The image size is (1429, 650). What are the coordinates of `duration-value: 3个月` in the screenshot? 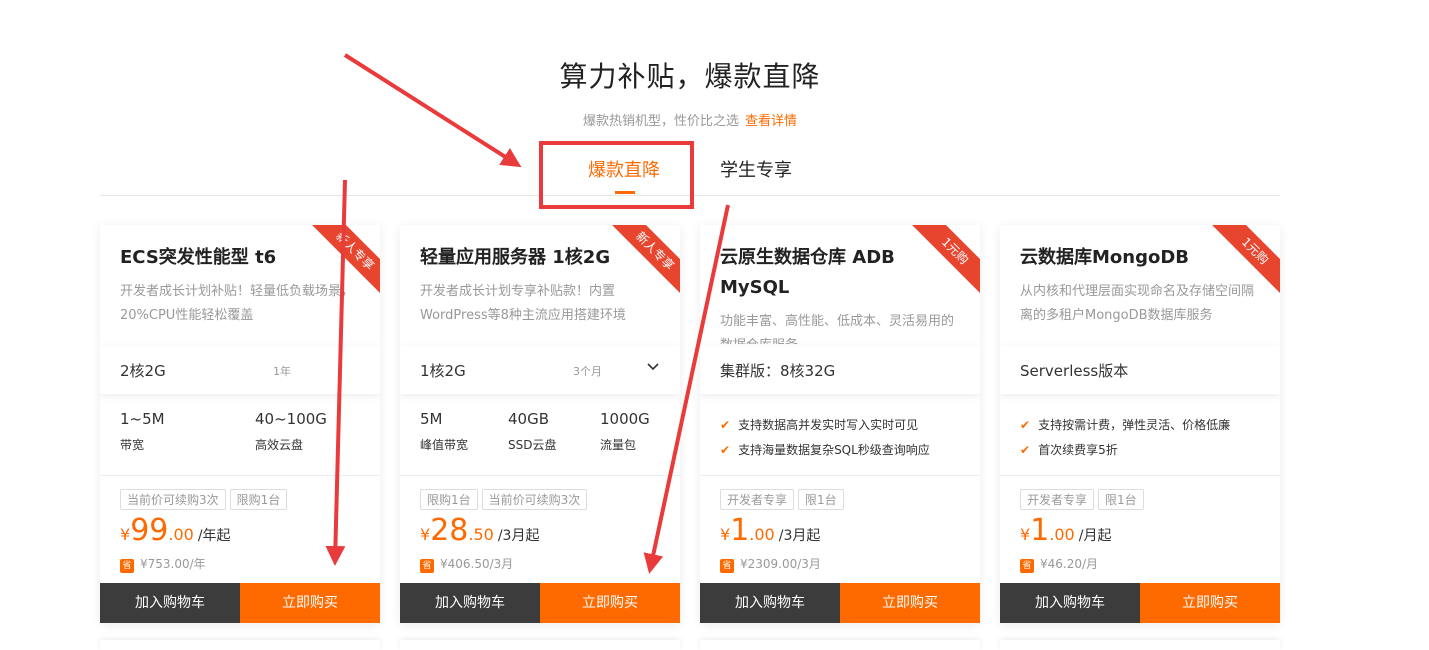 It's located at (587, 371).